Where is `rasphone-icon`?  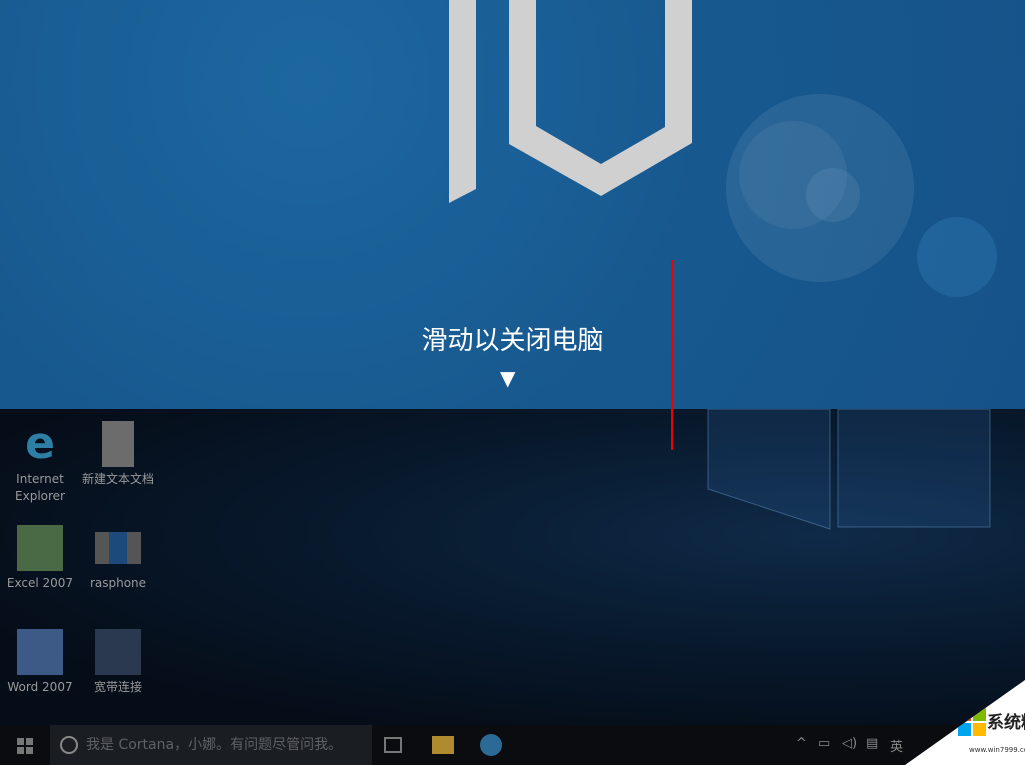 rasphone-icon is located at coordinates (118, 548).